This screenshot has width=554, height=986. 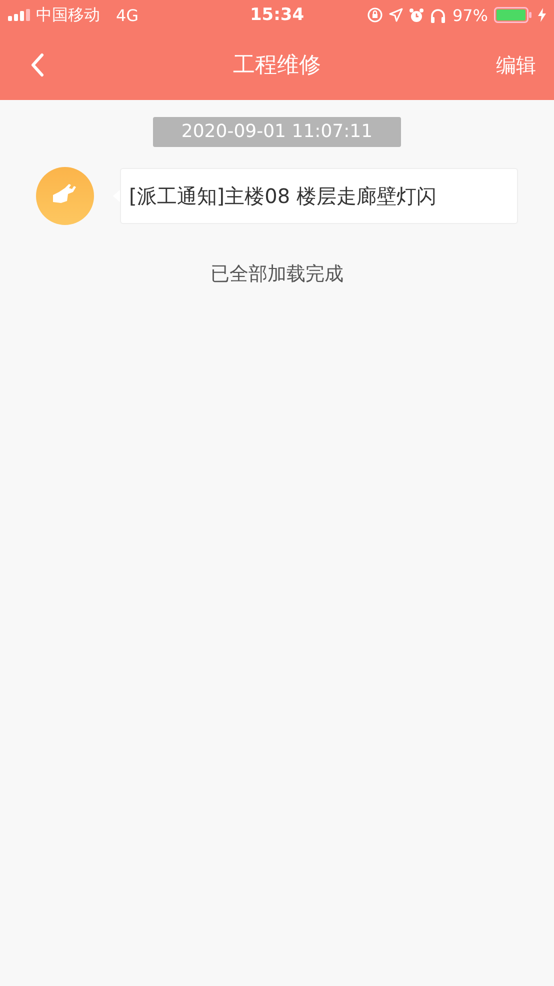 What do you see at coordinates (277, 132) in the screenshot?
I see `message-timestamp: 2020-09-01 11:07:11` at bounding box center [277, 132].